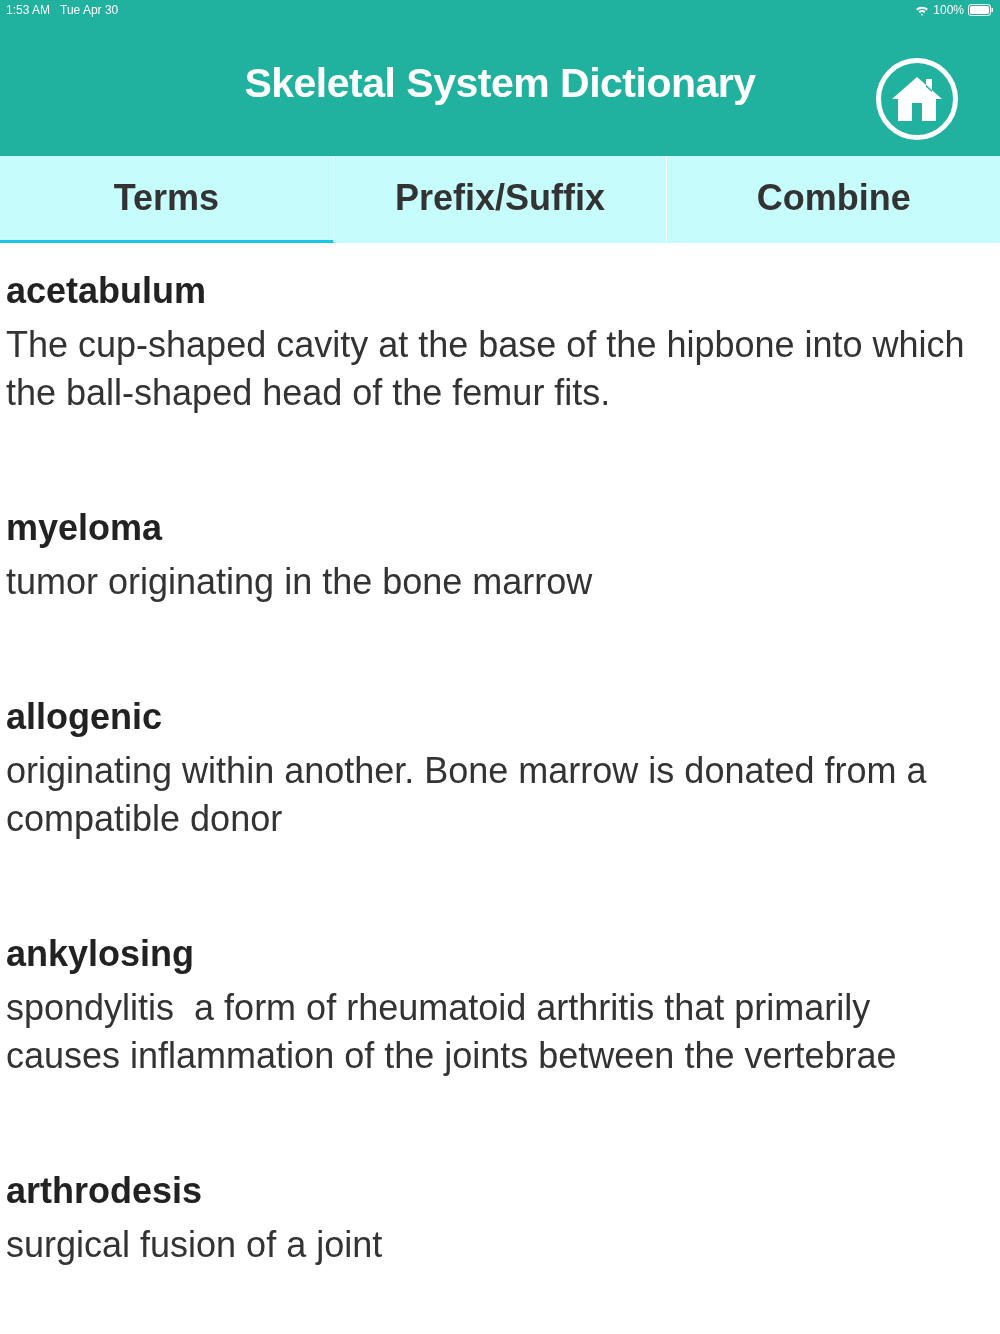  Describe the element at coordinates (107, 291) in the screenshot. I see `term-title: acetabulum` at that location.